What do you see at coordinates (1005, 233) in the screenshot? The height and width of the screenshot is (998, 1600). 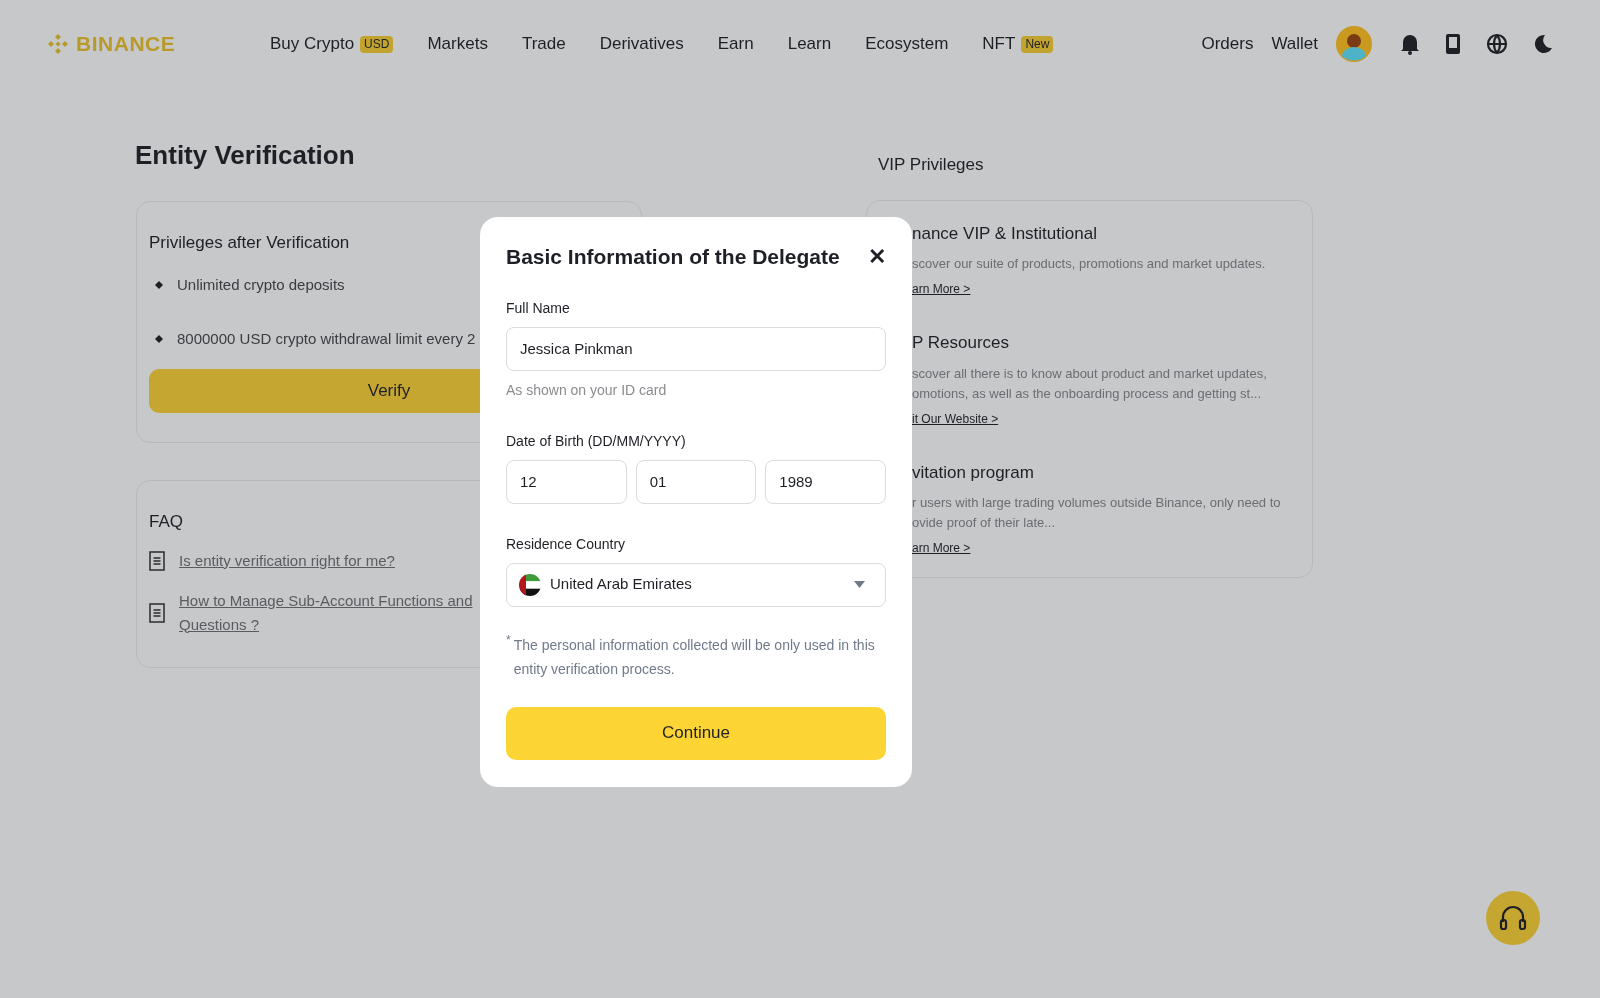 I see `vip-item-title: nance VIP & Institutional` at bounding box center [1005, 233].